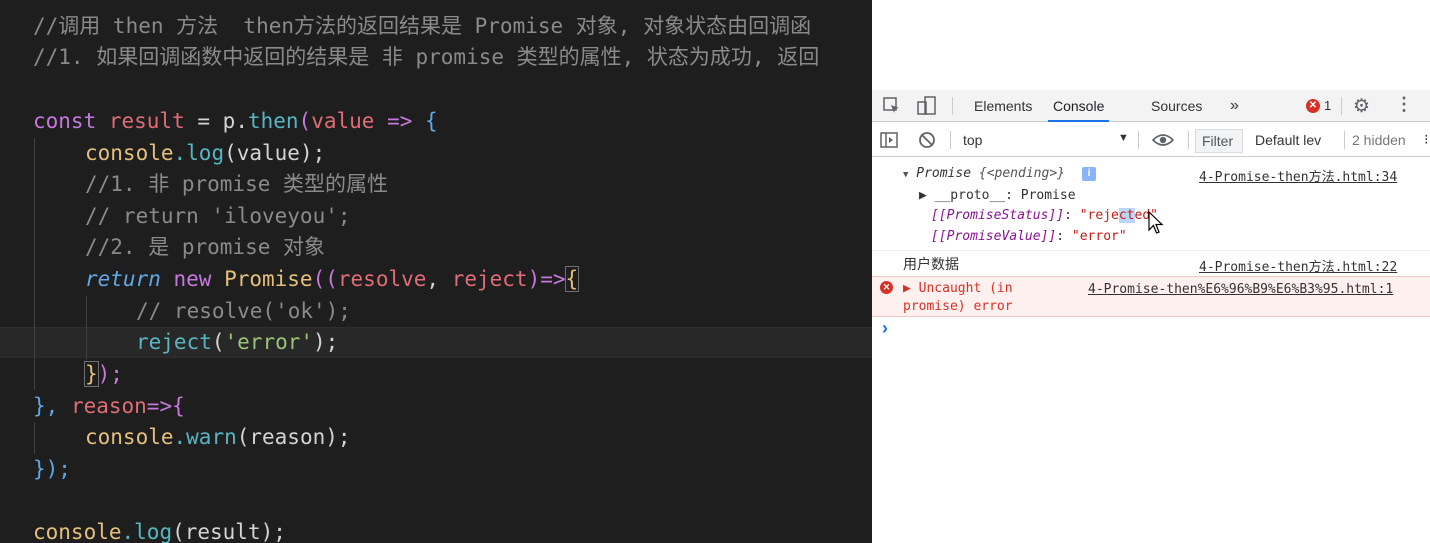  I want to click on error-message-line1: ▶ Uncaught (in, so click(958, 288).